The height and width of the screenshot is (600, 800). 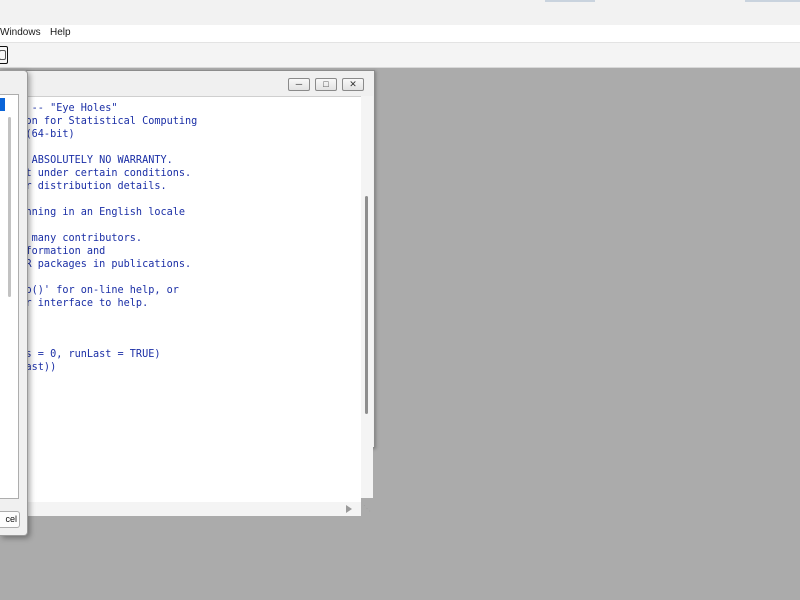 I want to click on console-titlebar: ─ □ ✕, so click(x=187, y=83).